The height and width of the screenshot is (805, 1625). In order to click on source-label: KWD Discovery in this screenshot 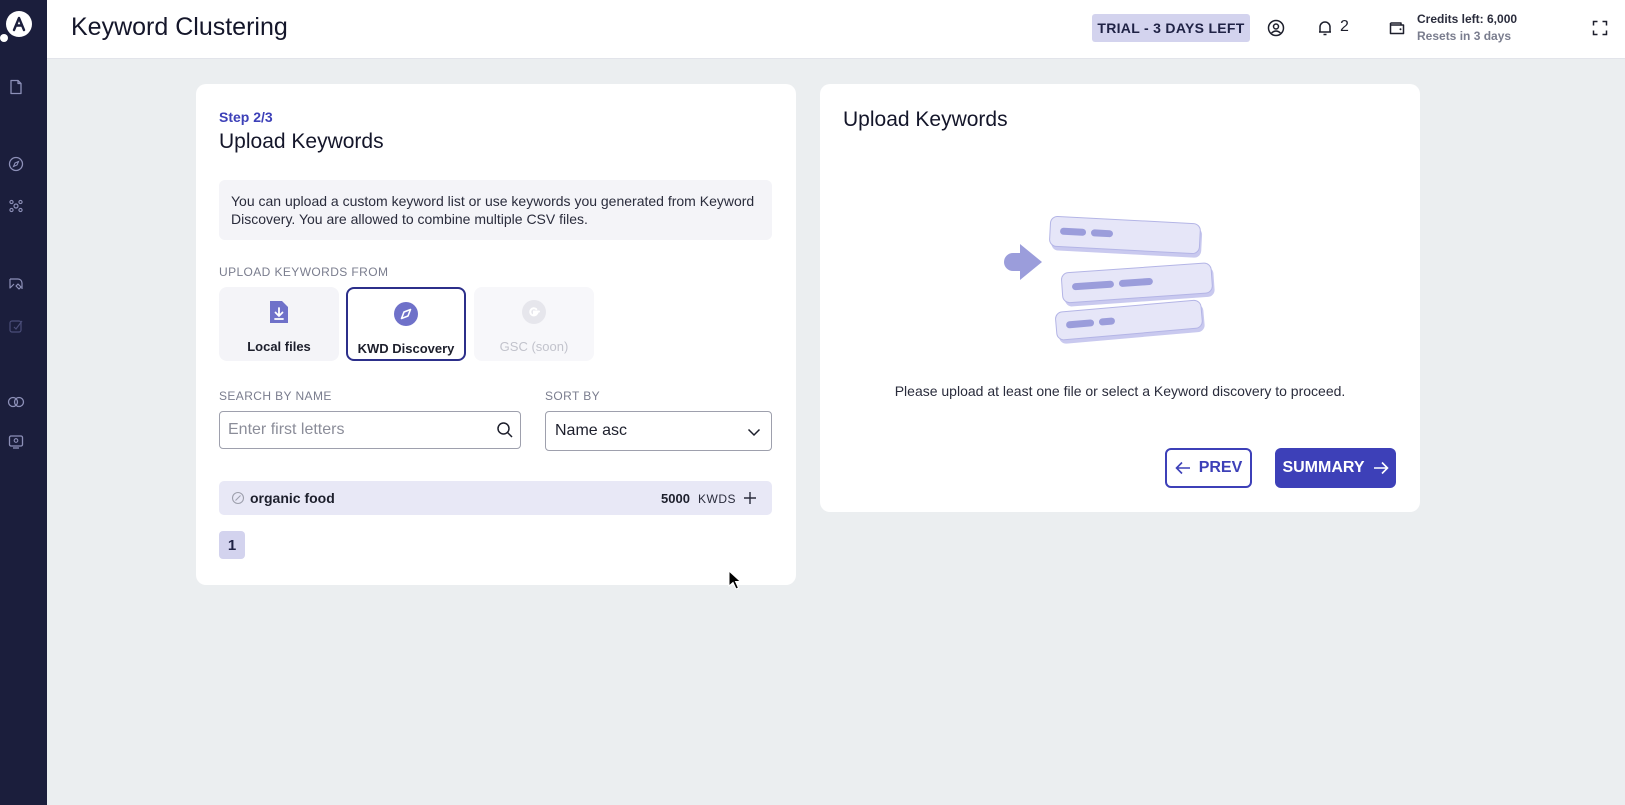, I will do `click(406, 348)`.